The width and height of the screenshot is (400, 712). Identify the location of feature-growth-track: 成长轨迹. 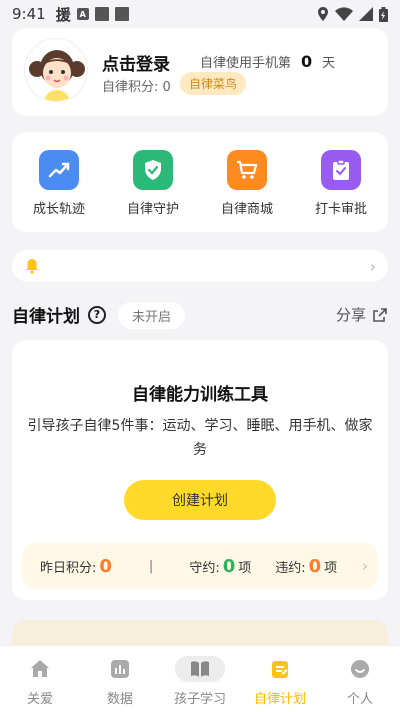
(59, 182).